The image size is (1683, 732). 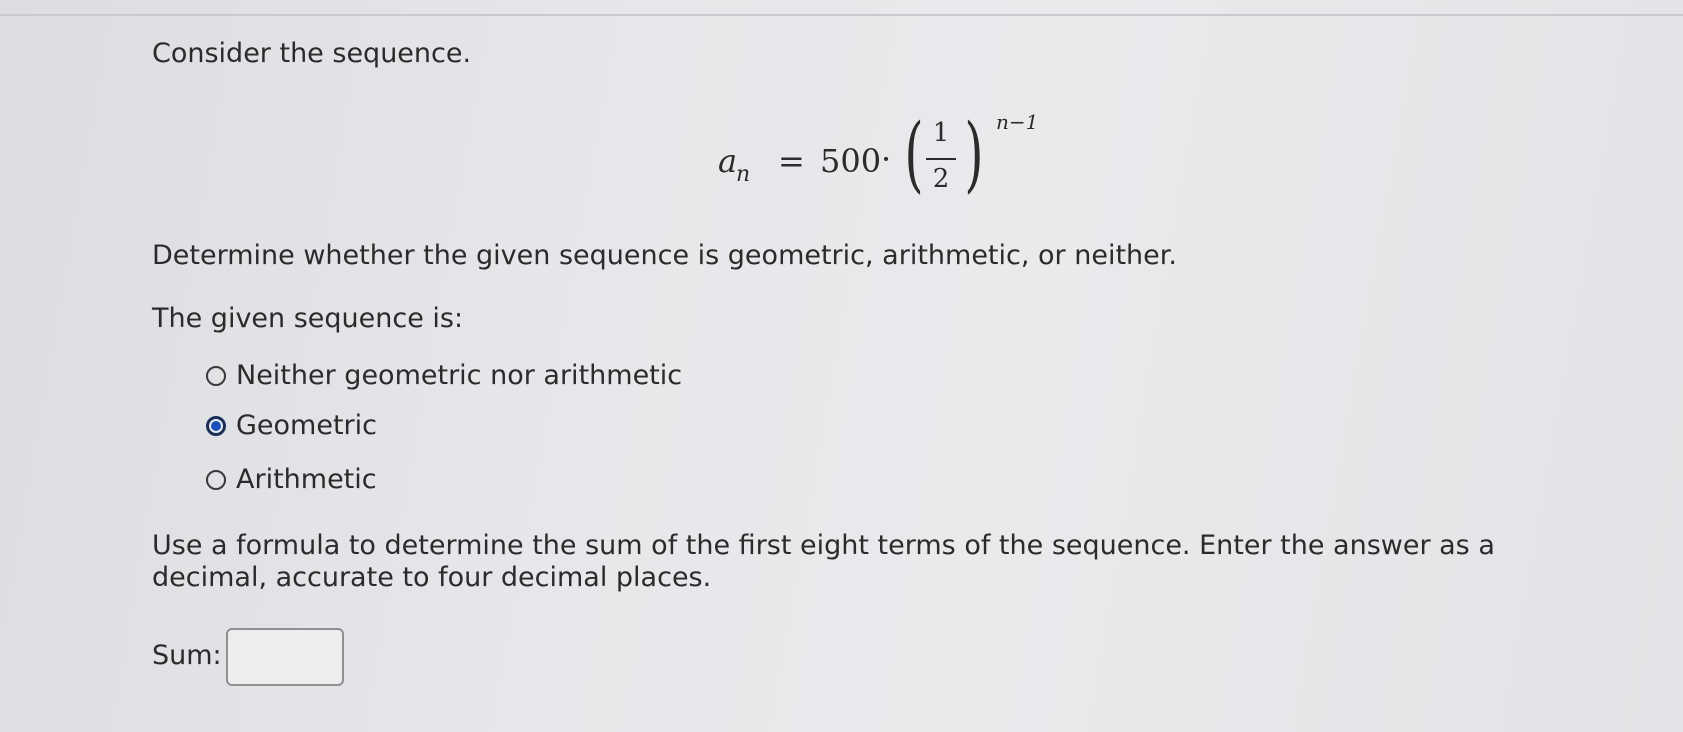 What do you see at coordinates (841, 15) in the screenshot?
I see `top-divider` at bounding box center [841, 15].